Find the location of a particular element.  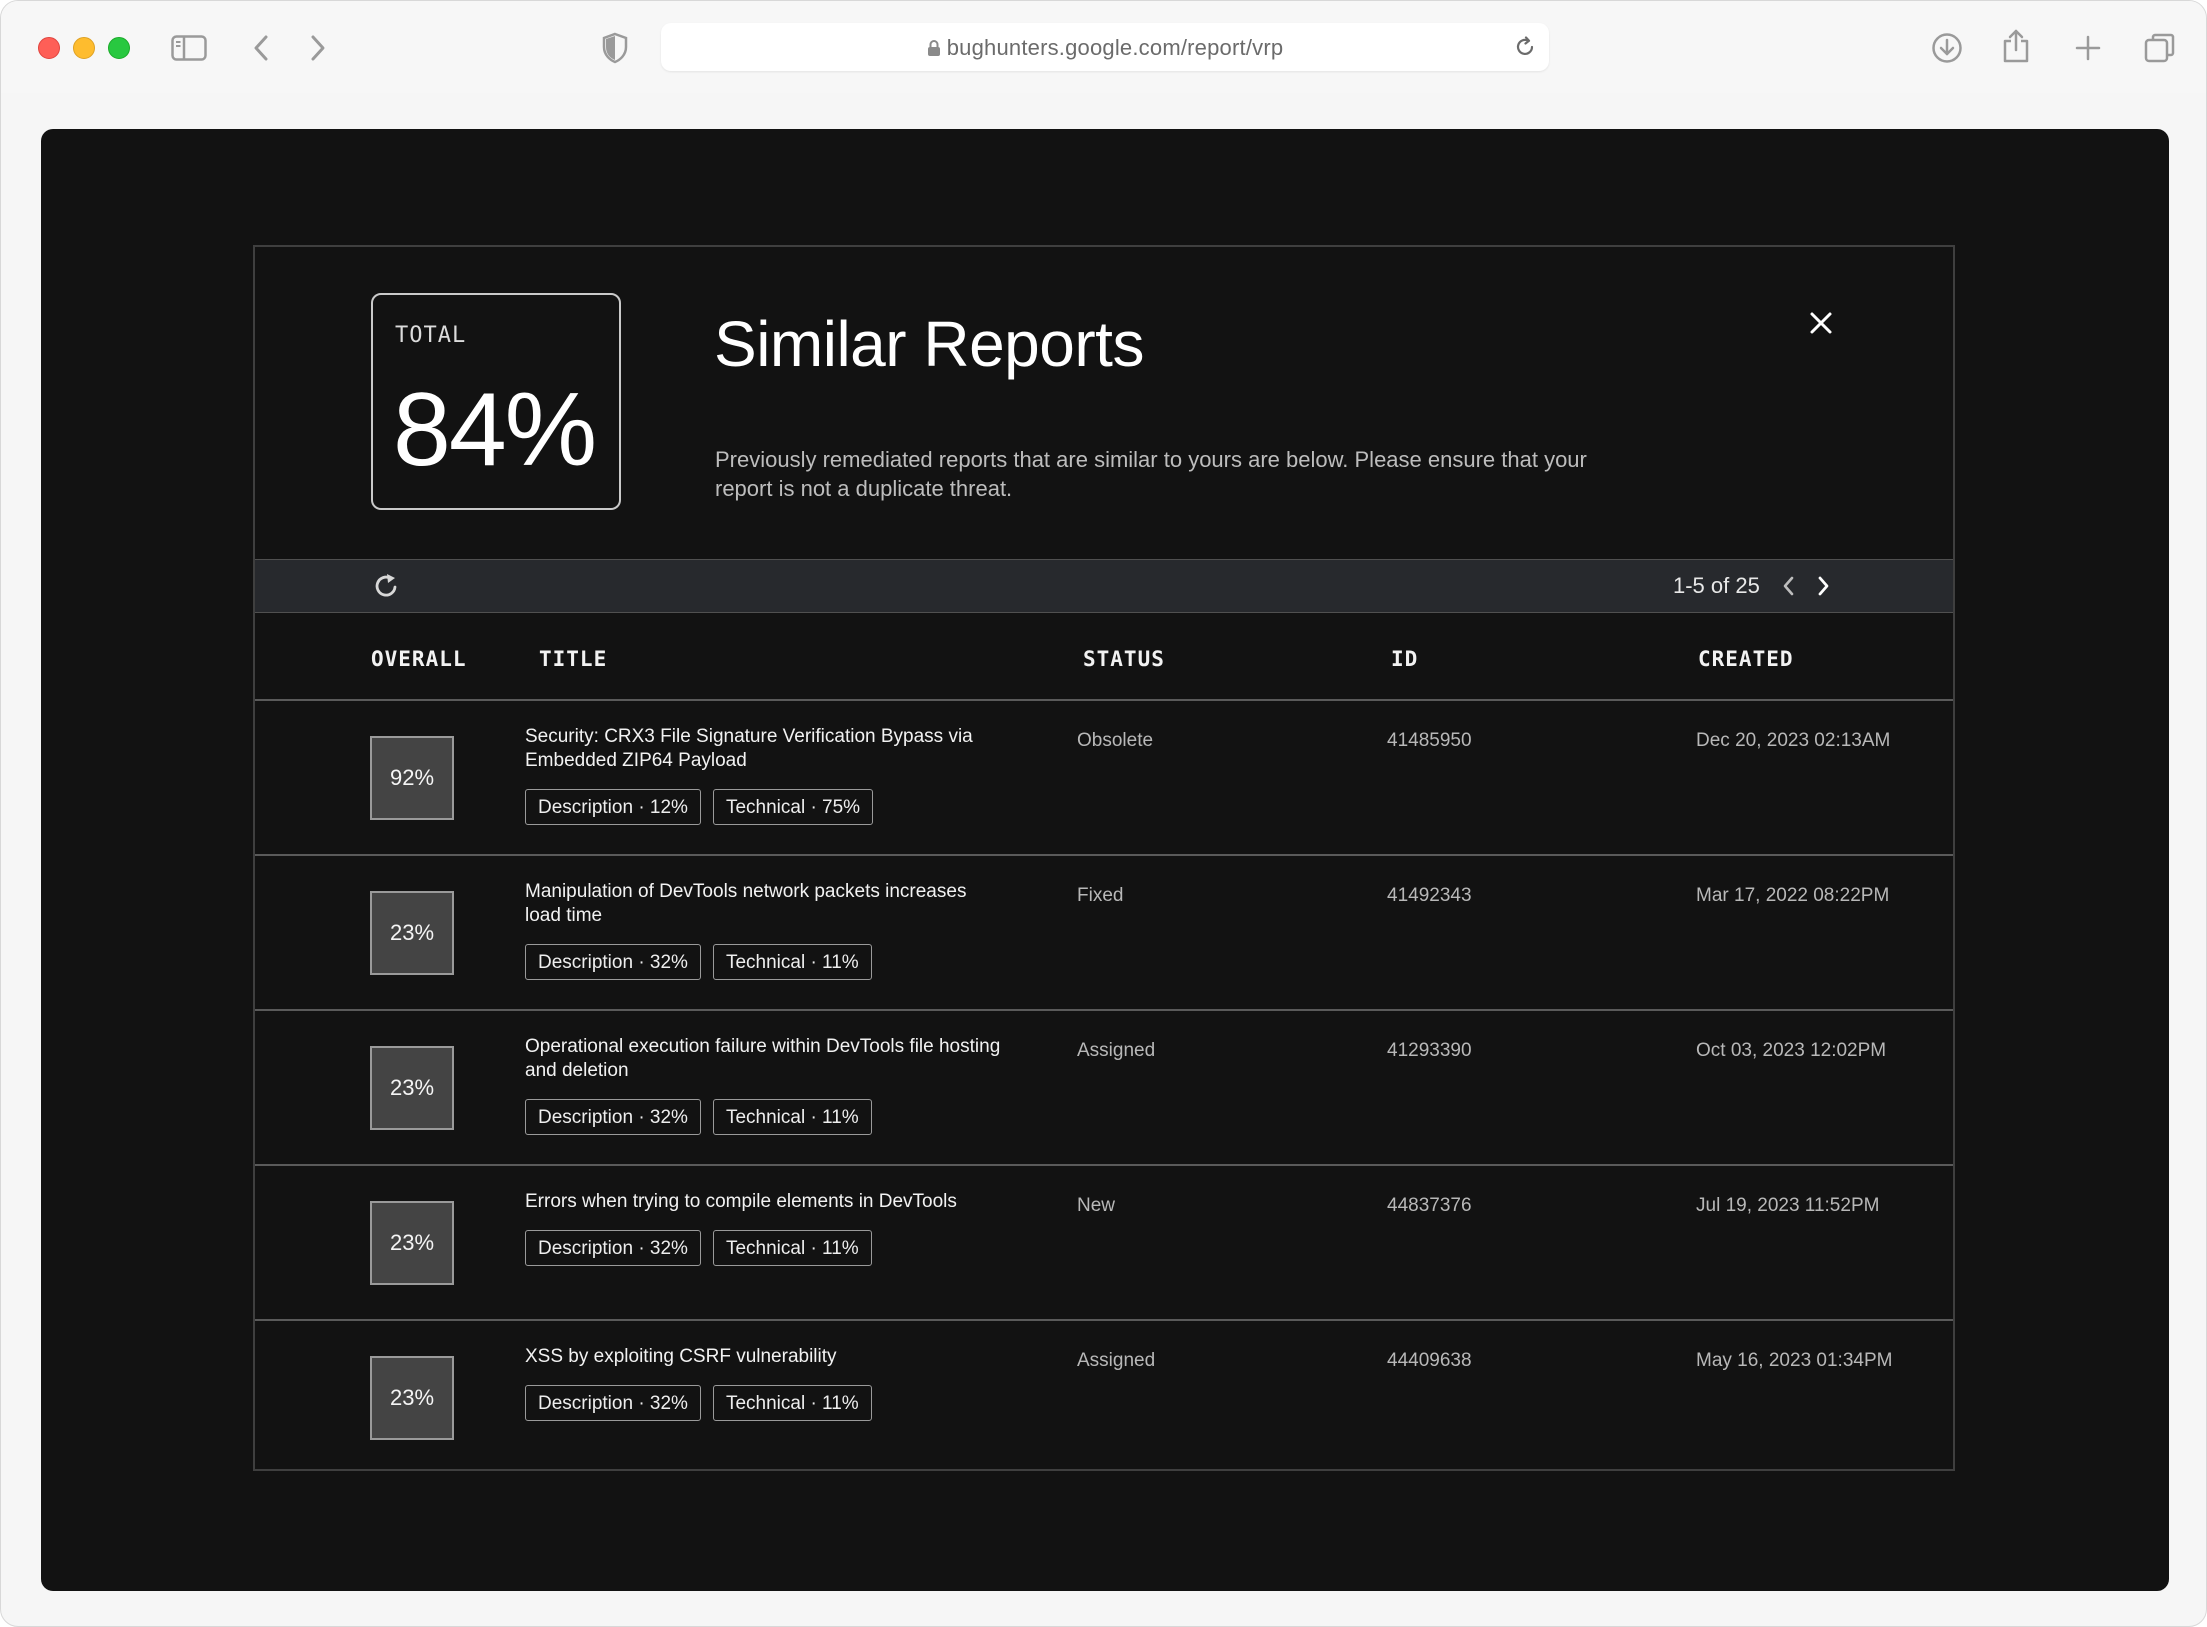

refresh-icon is located at coordinates (386, 586).